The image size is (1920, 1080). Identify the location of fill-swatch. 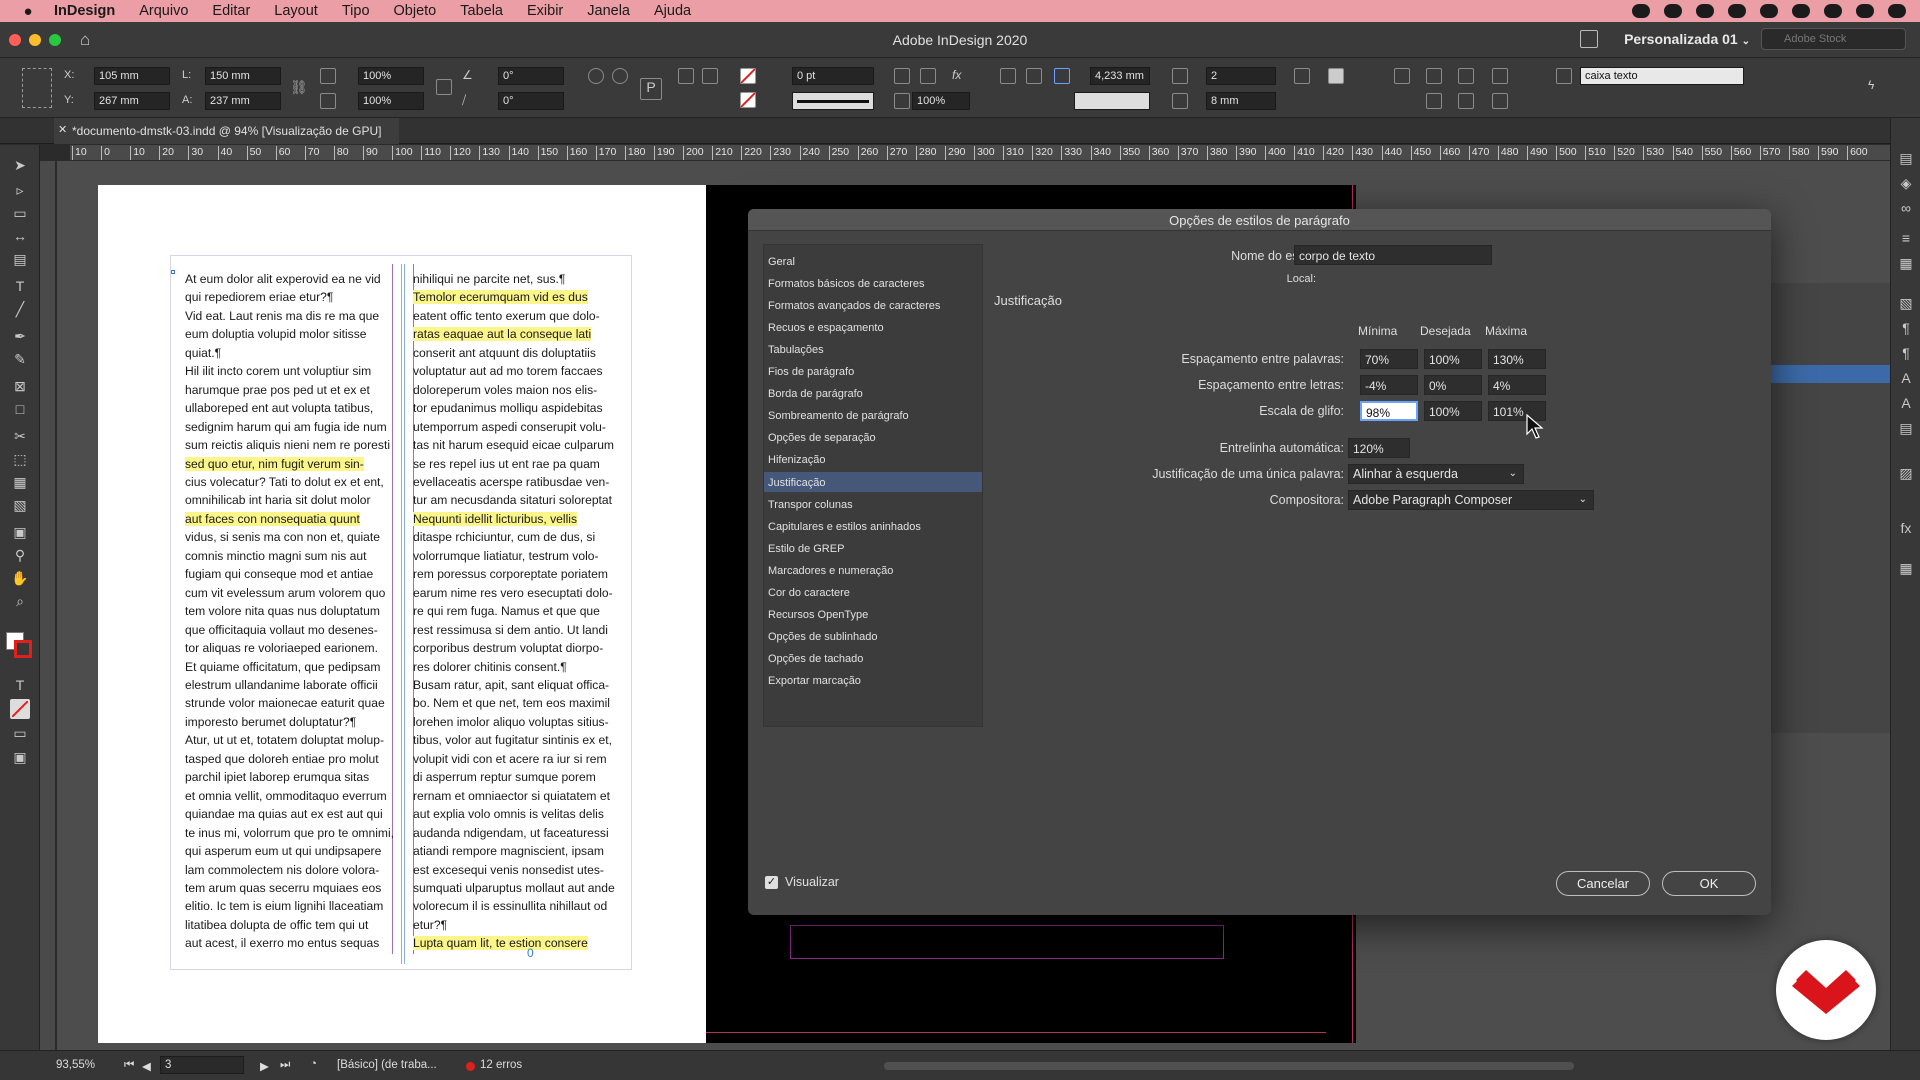
(748, 76).